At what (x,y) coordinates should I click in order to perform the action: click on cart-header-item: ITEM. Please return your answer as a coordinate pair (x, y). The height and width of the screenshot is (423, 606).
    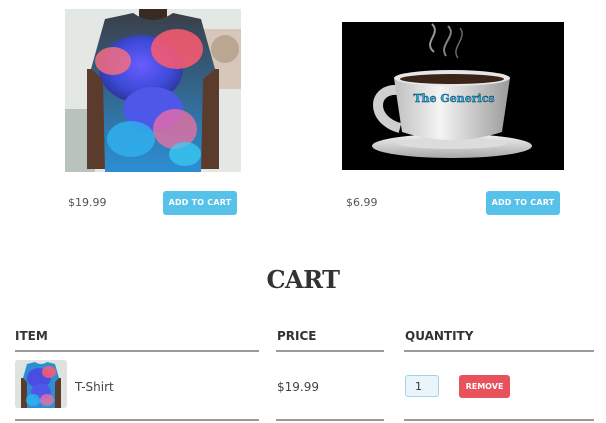
    Looking at the image, I should click on (31, 336).